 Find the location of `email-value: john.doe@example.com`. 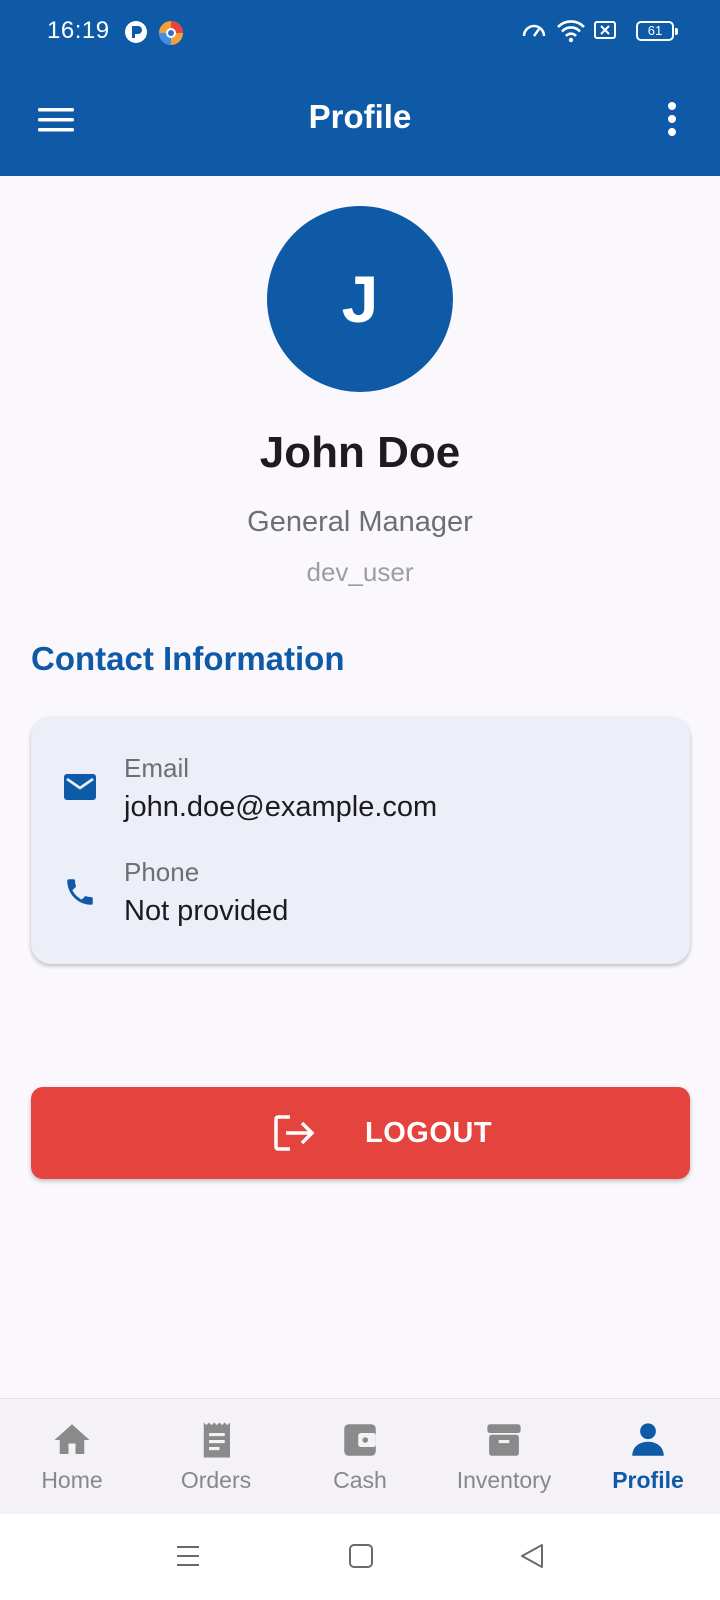

email-value: john.doe@example.com is located at coordinates (281, 807).